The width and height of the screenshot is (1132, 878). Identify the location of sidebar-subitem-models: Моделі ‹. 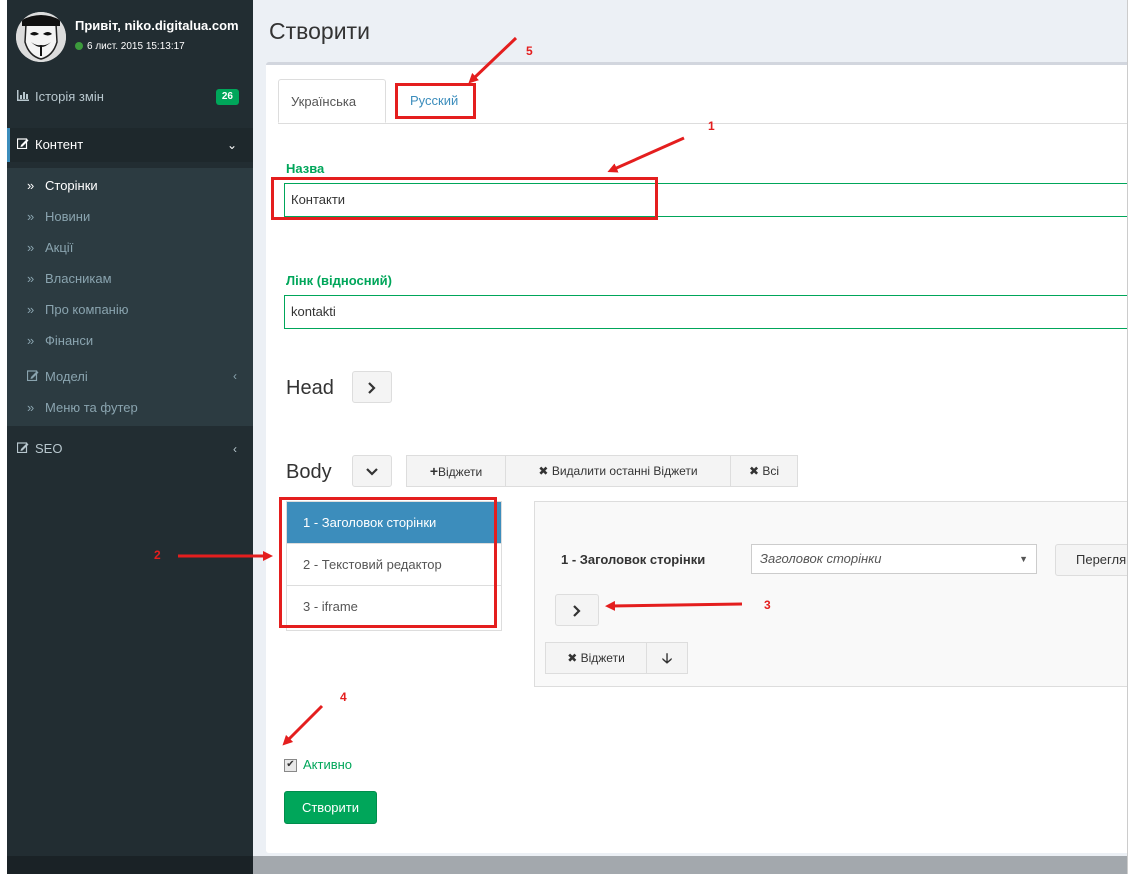
(130, 376).